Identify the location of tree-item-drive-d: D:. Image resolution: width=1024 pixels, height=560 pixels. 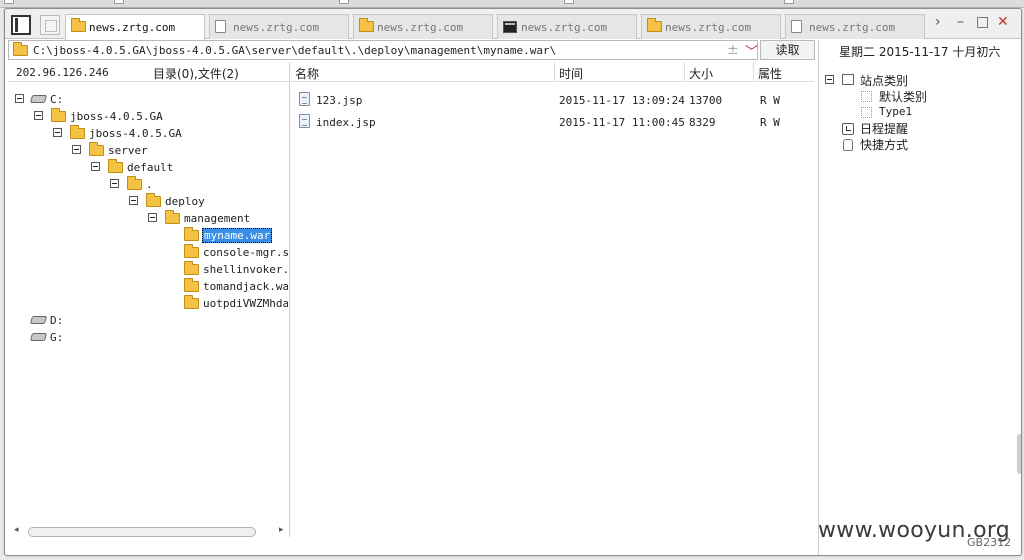
(148, 320).